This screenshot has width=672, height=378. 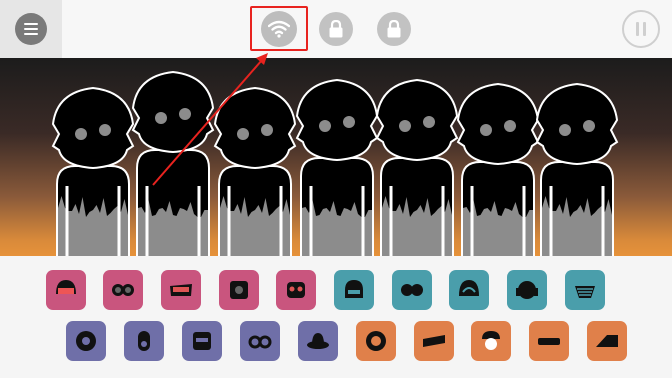 I want to click on robot-face-icon, so click(x=296, y=290).